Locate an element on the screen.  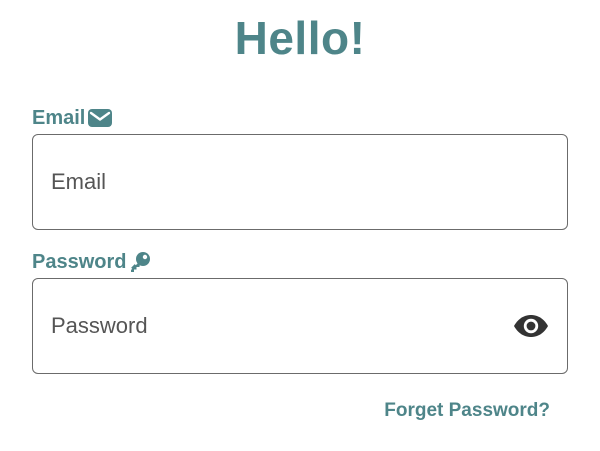
password-label-text: Password is located at coordinates (79, 262).